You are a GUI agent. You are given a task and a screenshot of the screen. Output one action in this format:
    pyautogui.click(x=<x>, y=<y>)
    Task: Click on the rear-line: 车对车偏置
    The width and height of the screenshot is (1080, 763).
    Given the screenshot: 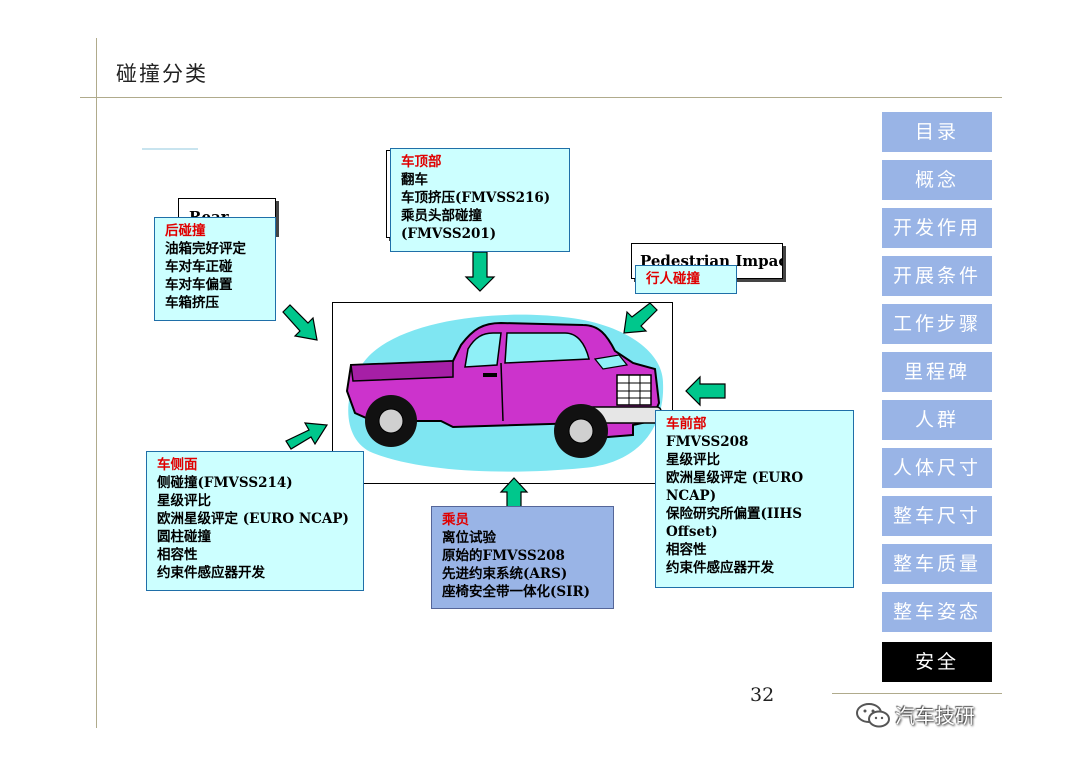 What is the action you would take?
    pyautogui.click(x=199, y=285)
    